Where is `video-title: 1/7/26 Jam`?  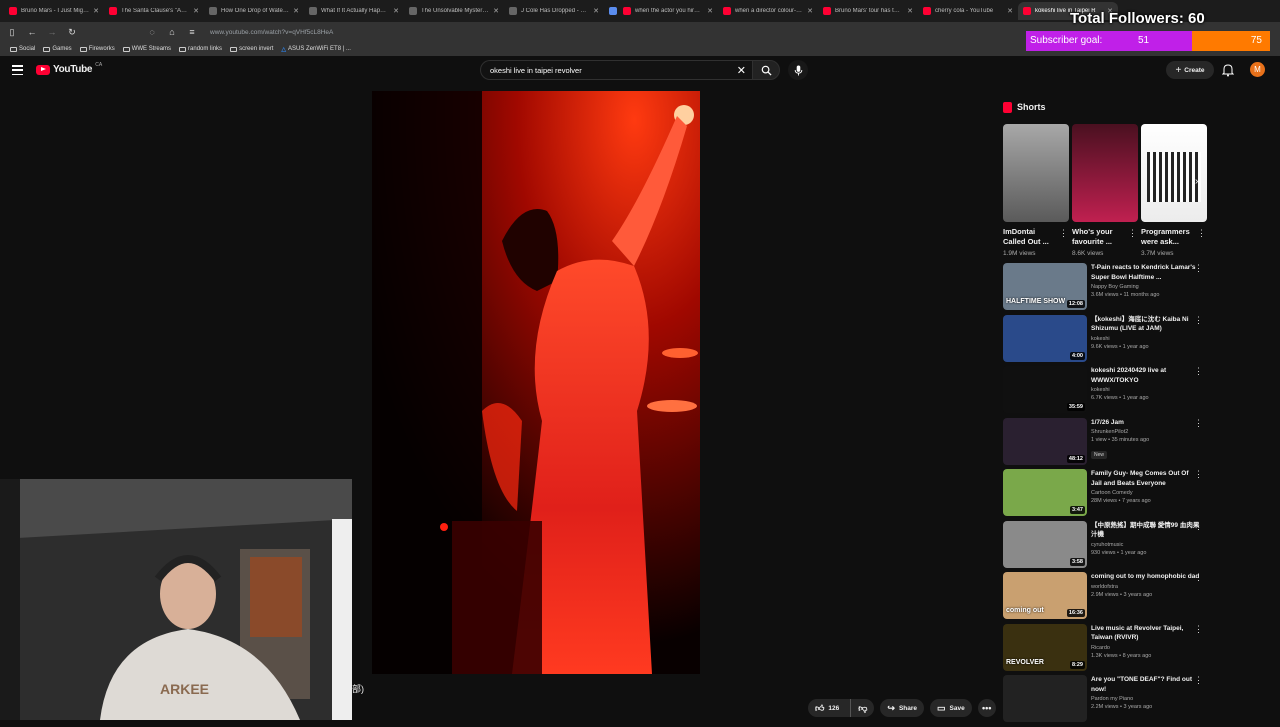 video-title: 1/7/26 Jam is located at coordinates (1146, 423).